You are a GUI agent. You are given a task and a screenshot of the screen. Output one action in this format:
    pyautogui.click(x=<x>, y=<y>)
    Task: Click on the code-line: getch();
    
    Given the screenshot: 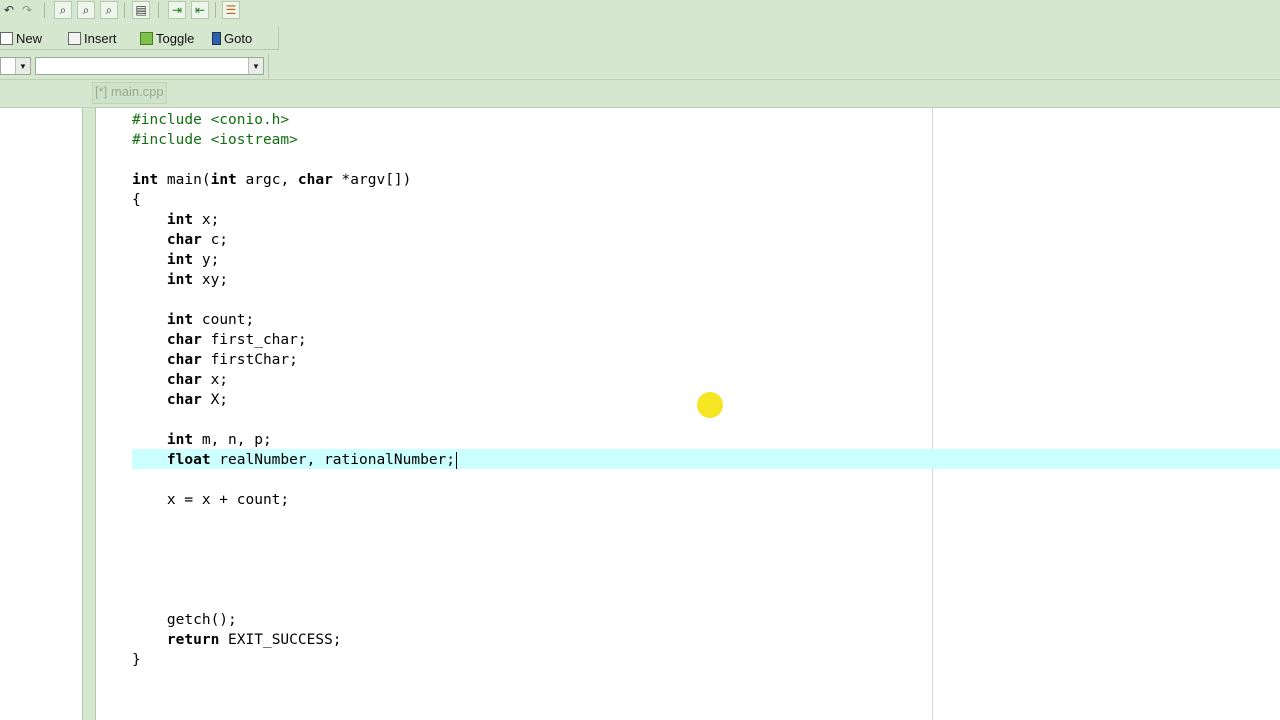 What is the action you would take?
    pyautogui.click(x=184, y=620)
    